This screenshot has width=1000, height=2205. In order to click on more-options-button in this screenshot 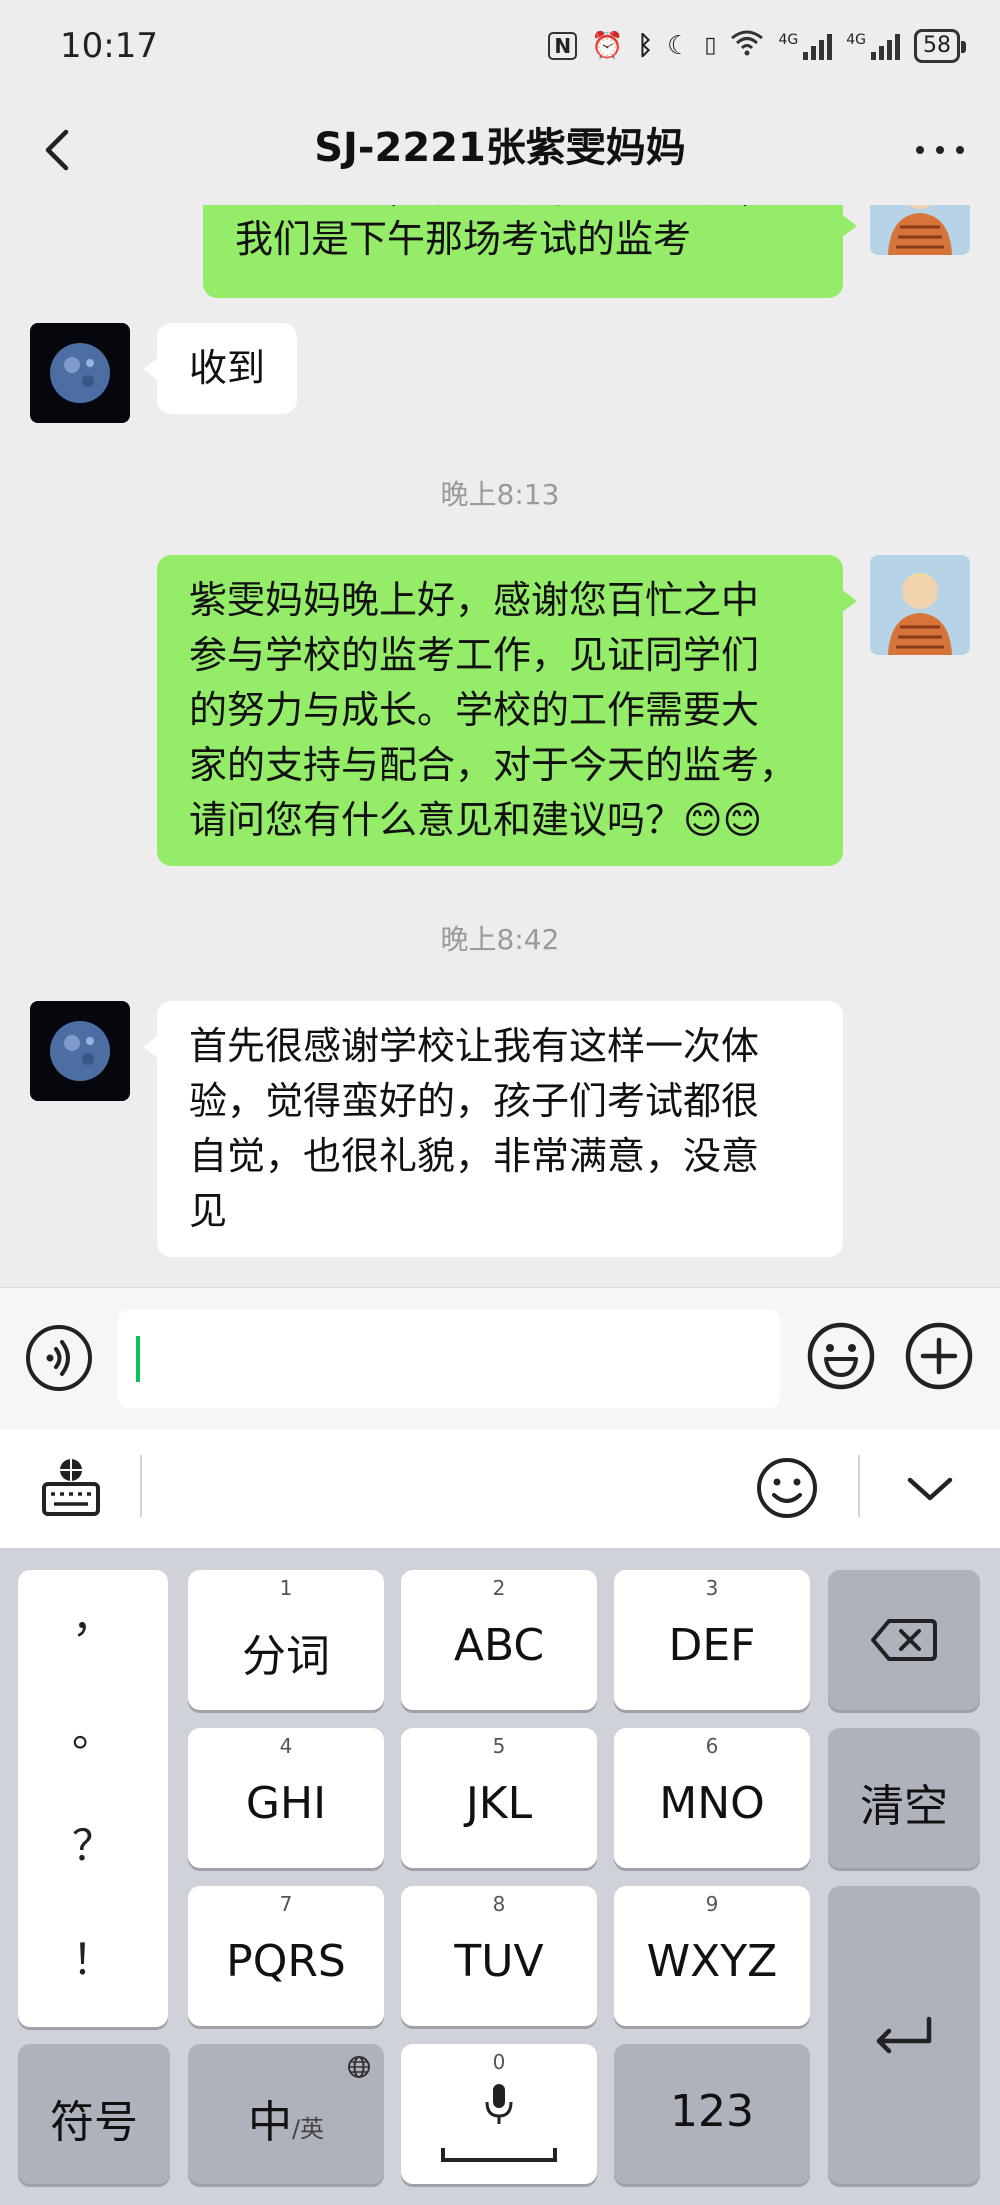, I will do `click(940, 150)`.